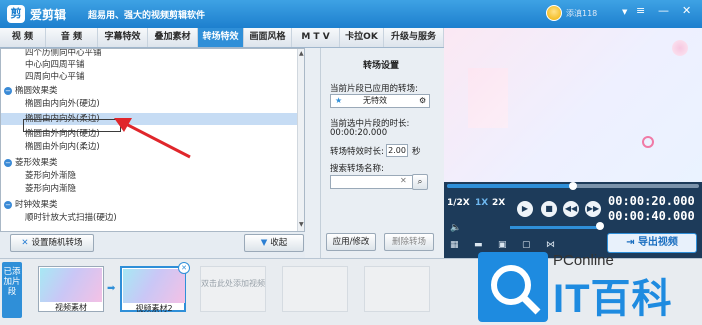 This screenshot has height=325, width=702. Describe the element at coordinates (152, 245) in the screenshot. I see `list-bottom-bar: ✕ 设置随机转场 ▼ 收起` at that location.